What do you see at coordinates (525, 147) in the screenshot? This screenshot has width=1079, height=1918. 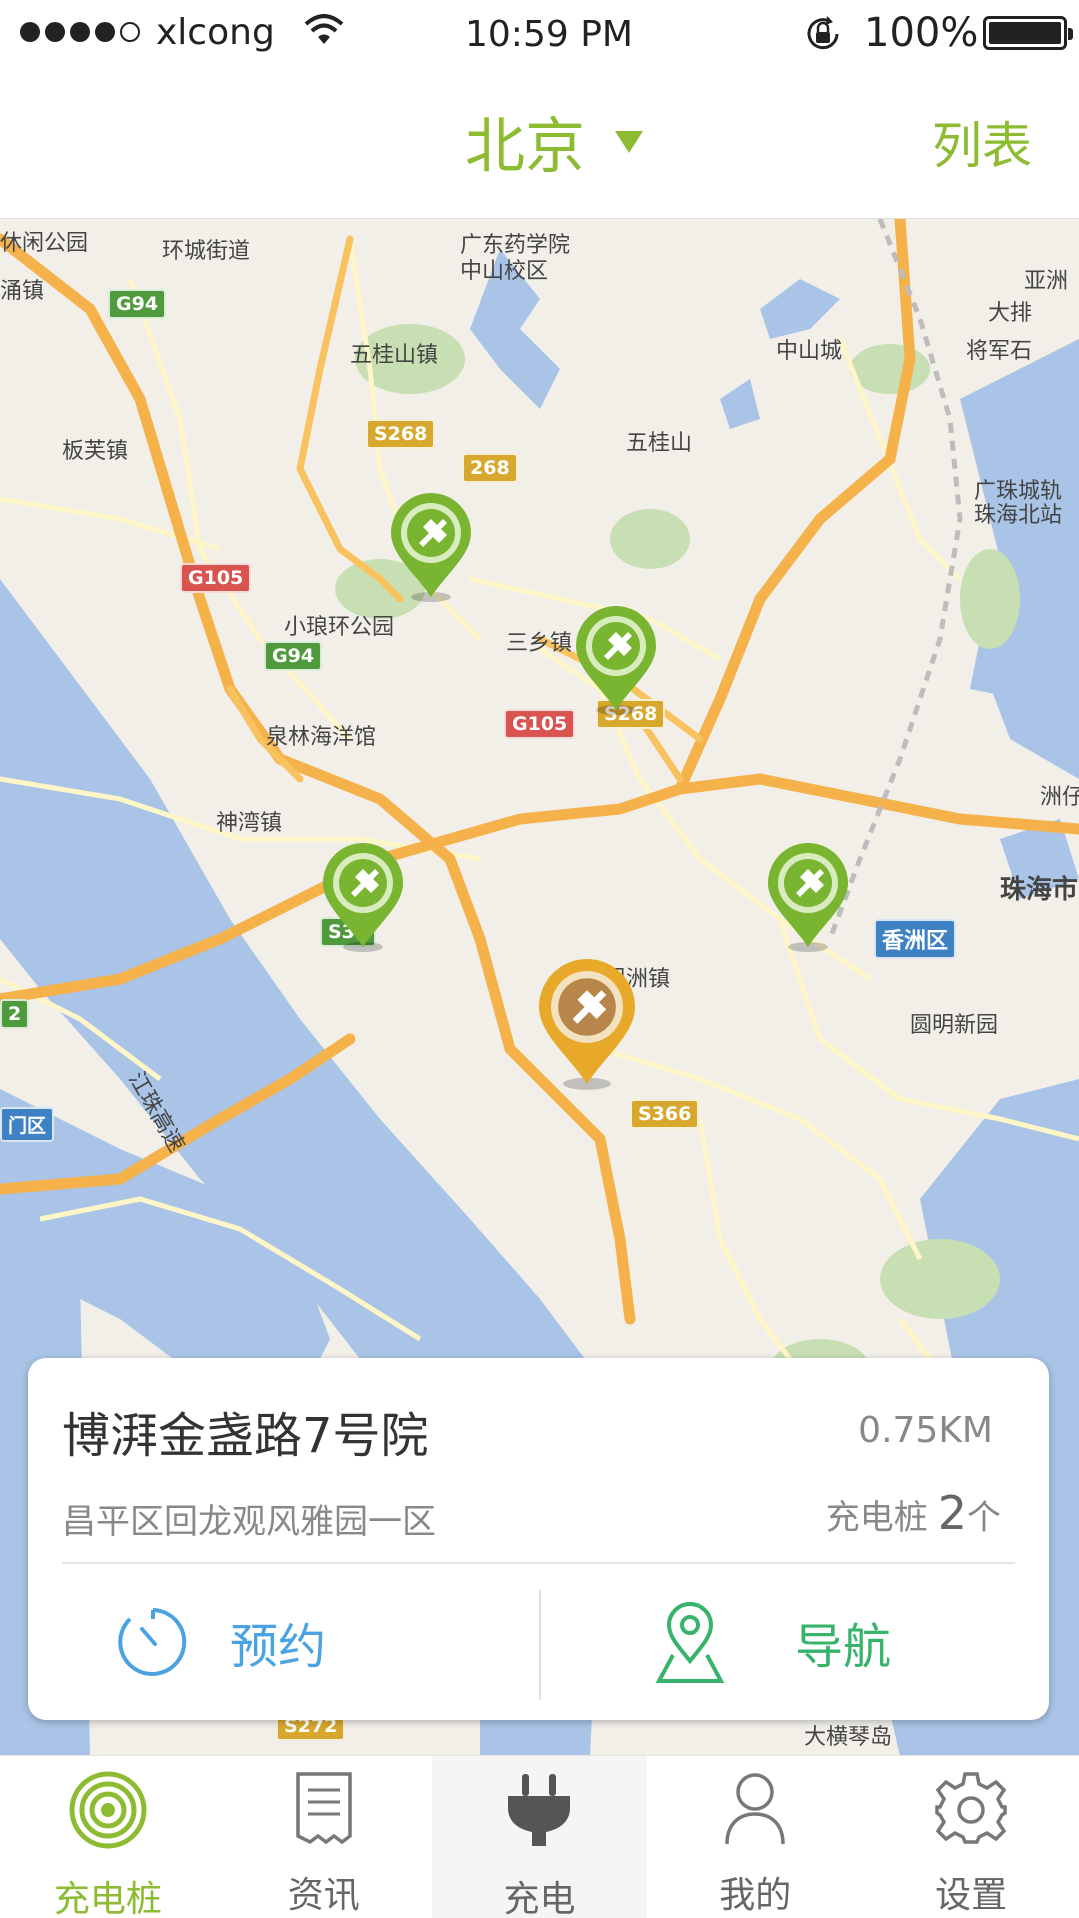 I see `city-name: 北京` at bounding box center [525, 147].